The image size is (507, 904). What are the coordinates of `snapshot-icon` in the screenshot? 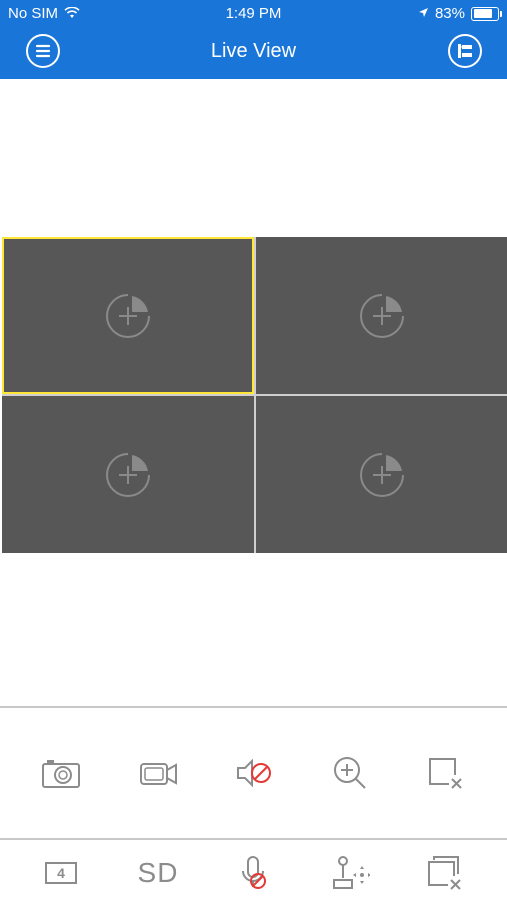 It's located at (61, 774).